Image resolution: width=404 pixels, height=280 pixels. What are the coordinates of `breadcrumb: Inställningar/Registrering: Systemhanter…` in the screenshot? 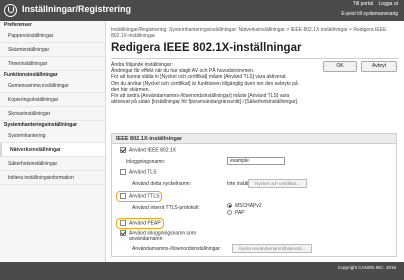 It's located at (249, 33).